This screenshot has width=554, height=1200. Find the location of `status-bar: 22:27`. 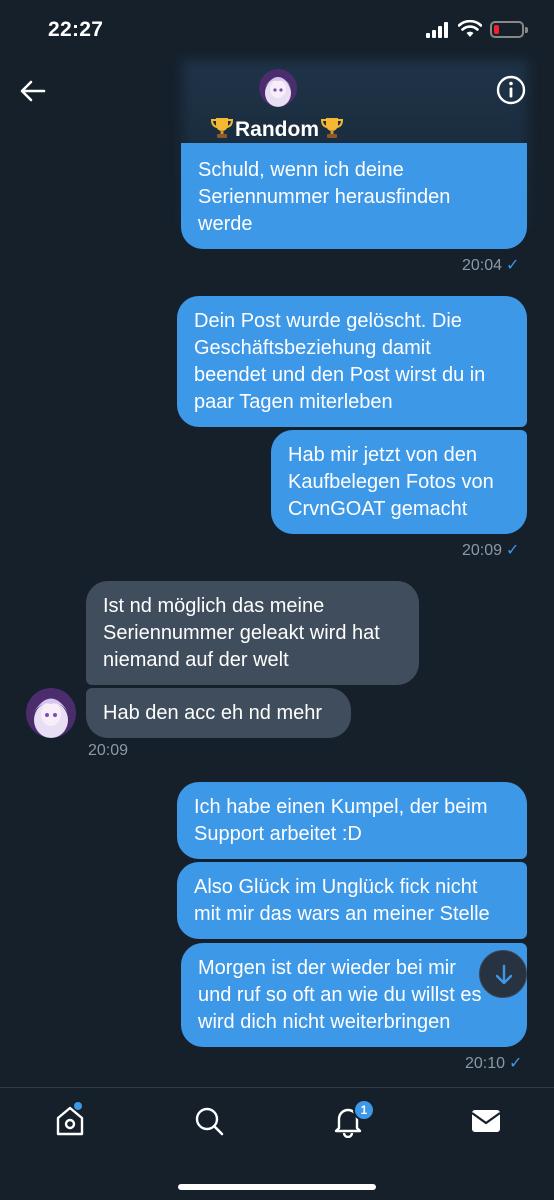

status-bar: 22:27 is located at coordinates (277, 30).